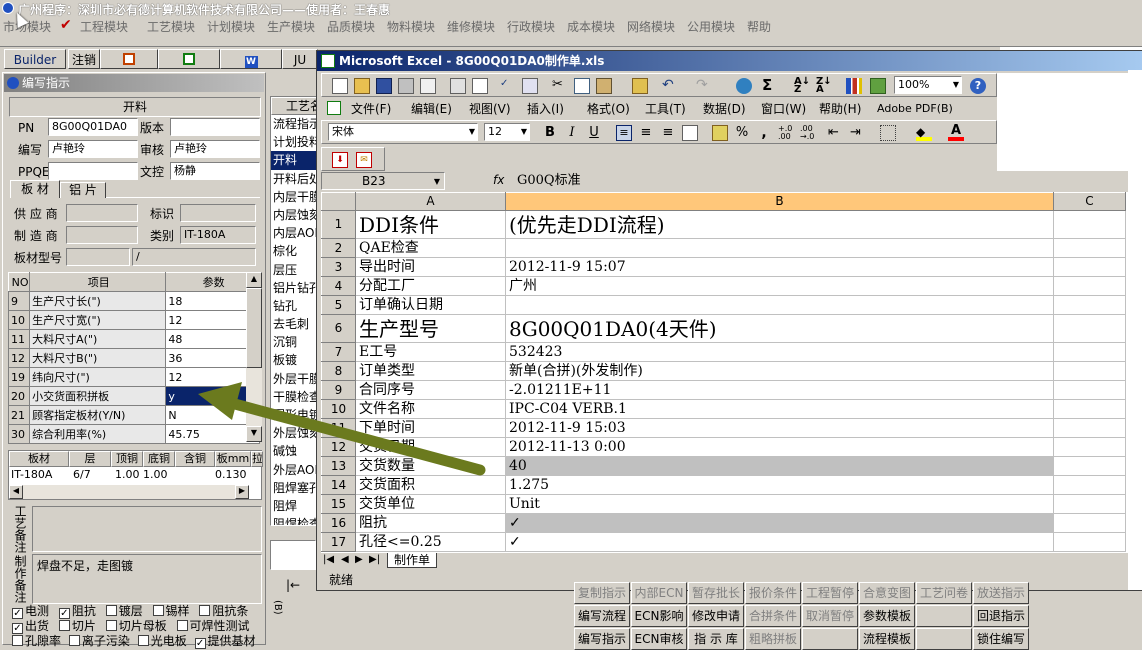  Describe the element at coordinates (956, 132) in the screenshot. I see `font-color-icon: A` at that location.